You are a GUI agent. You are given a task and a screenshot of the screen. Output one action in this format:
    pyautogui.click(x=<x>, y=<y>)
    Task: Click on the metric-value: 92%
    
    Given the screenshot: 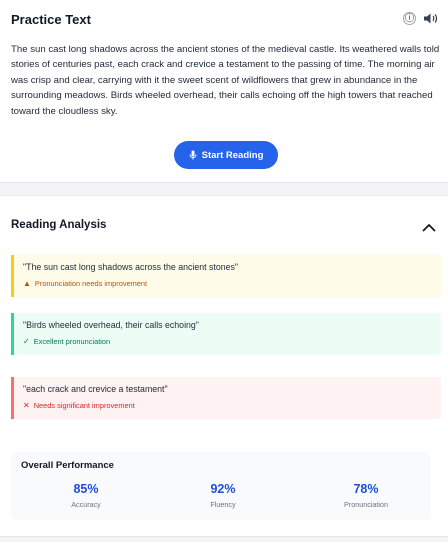 What is the action you would take?
    pyautogui.click(x=223, y=489)
    